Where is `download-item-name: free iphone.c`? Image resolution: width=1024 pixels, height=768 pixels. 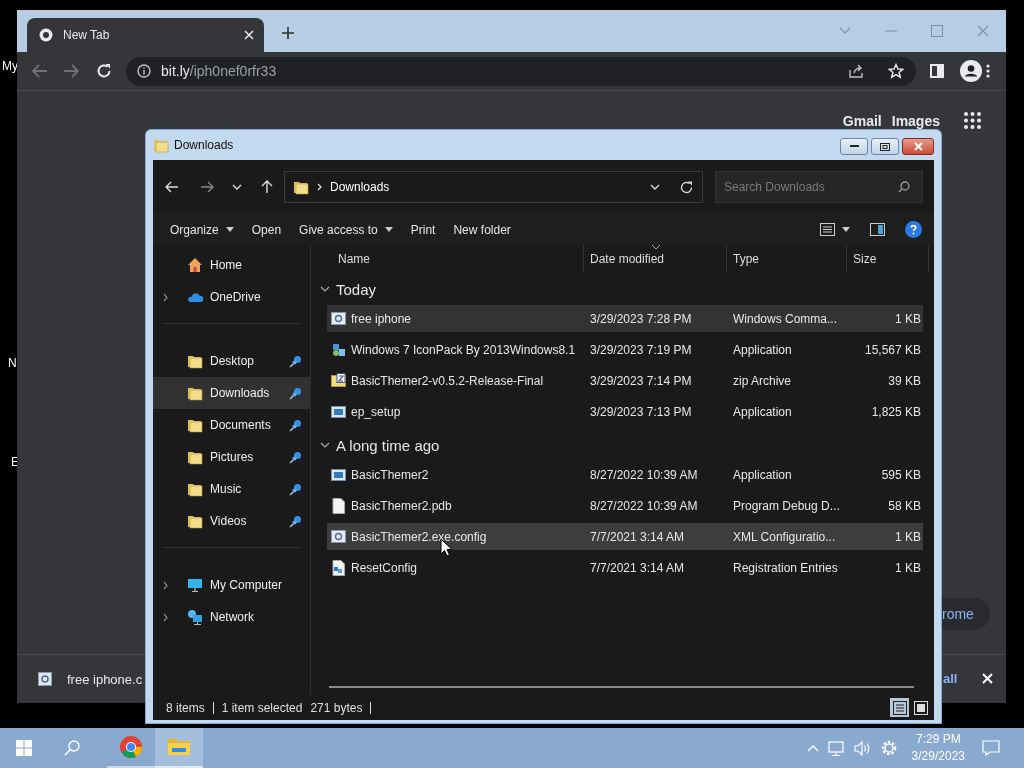 download-item-name: free iphone.c is located at coordinates (105, 679).